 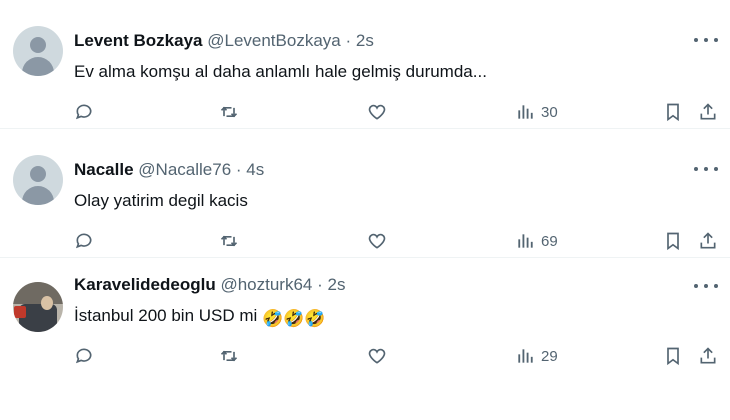 I want to click on views-count: 69, so click(x=549, y=241).